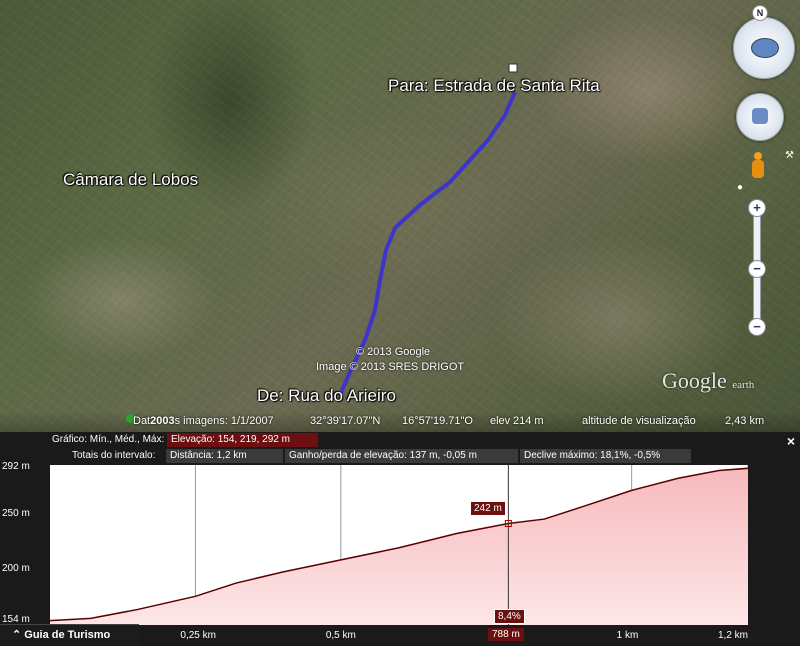 The image size is (800, 646). Describe the element at coordinates (142, 421) in the screenshot. I see `date-prefix: Dat` at that location.